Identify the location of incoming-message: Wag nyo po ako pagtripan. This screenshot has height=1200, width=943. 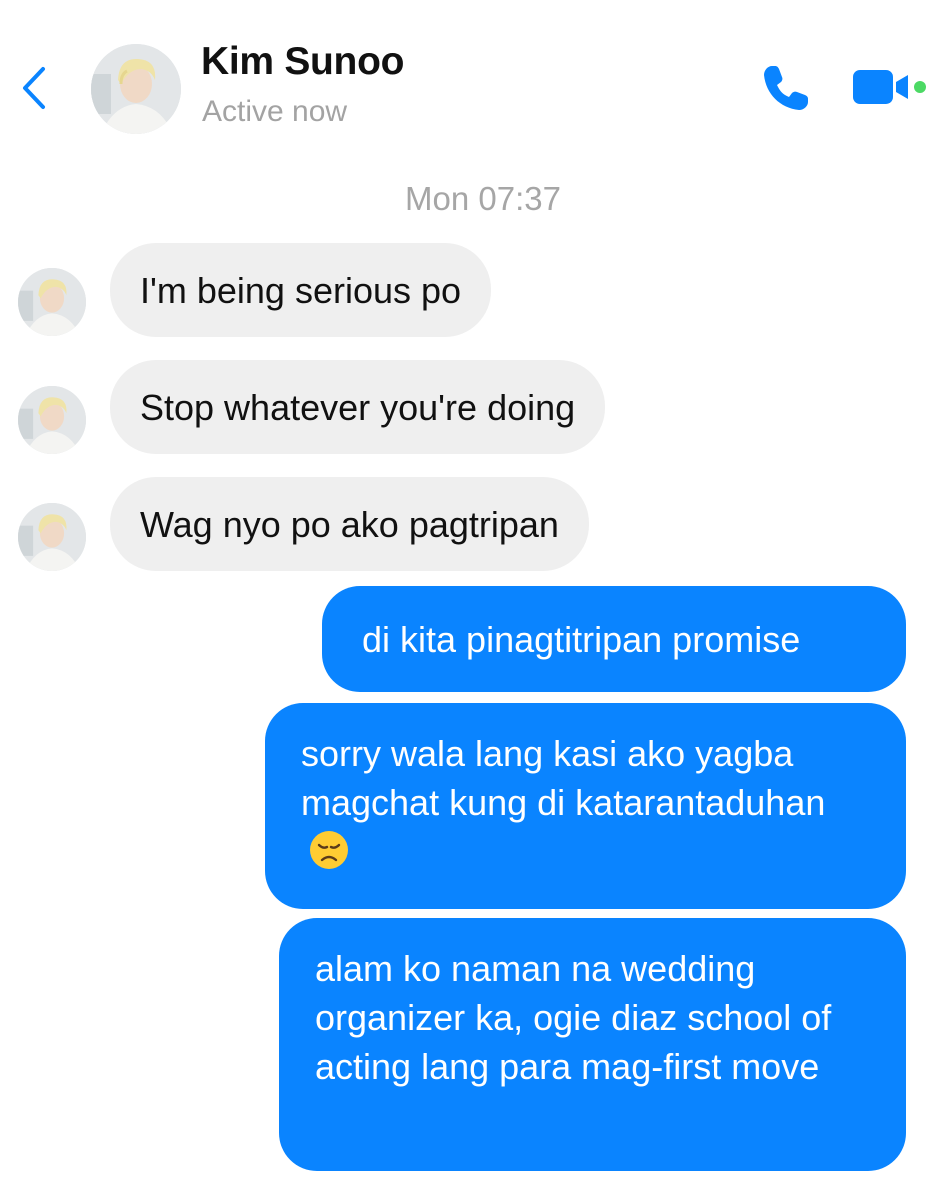
(349, 524).